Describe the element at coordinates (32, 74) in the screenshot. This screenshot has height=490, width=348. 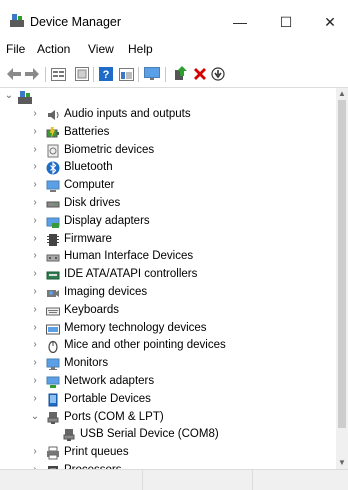
I see `forward-icon` at that location.